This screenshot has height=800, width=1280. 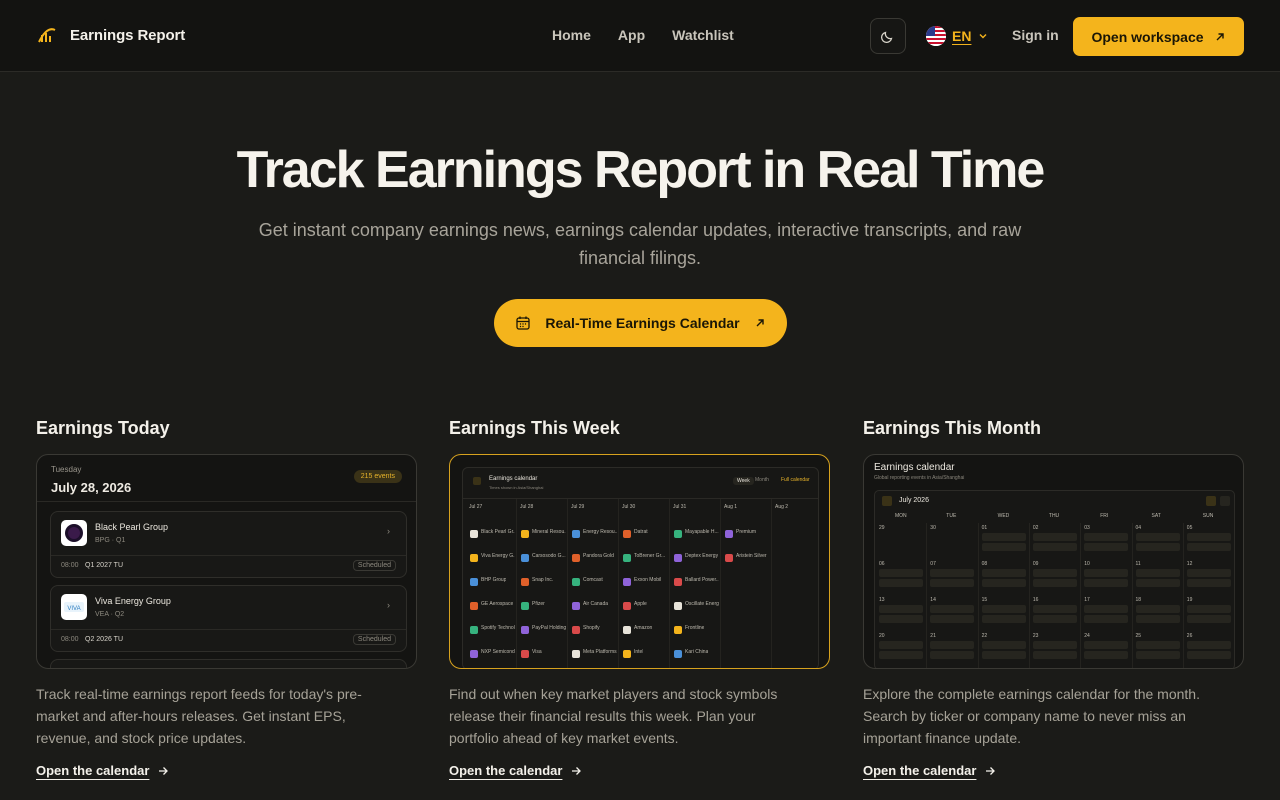 I want to click on tab-month: Month, so click(x=762, y=480).